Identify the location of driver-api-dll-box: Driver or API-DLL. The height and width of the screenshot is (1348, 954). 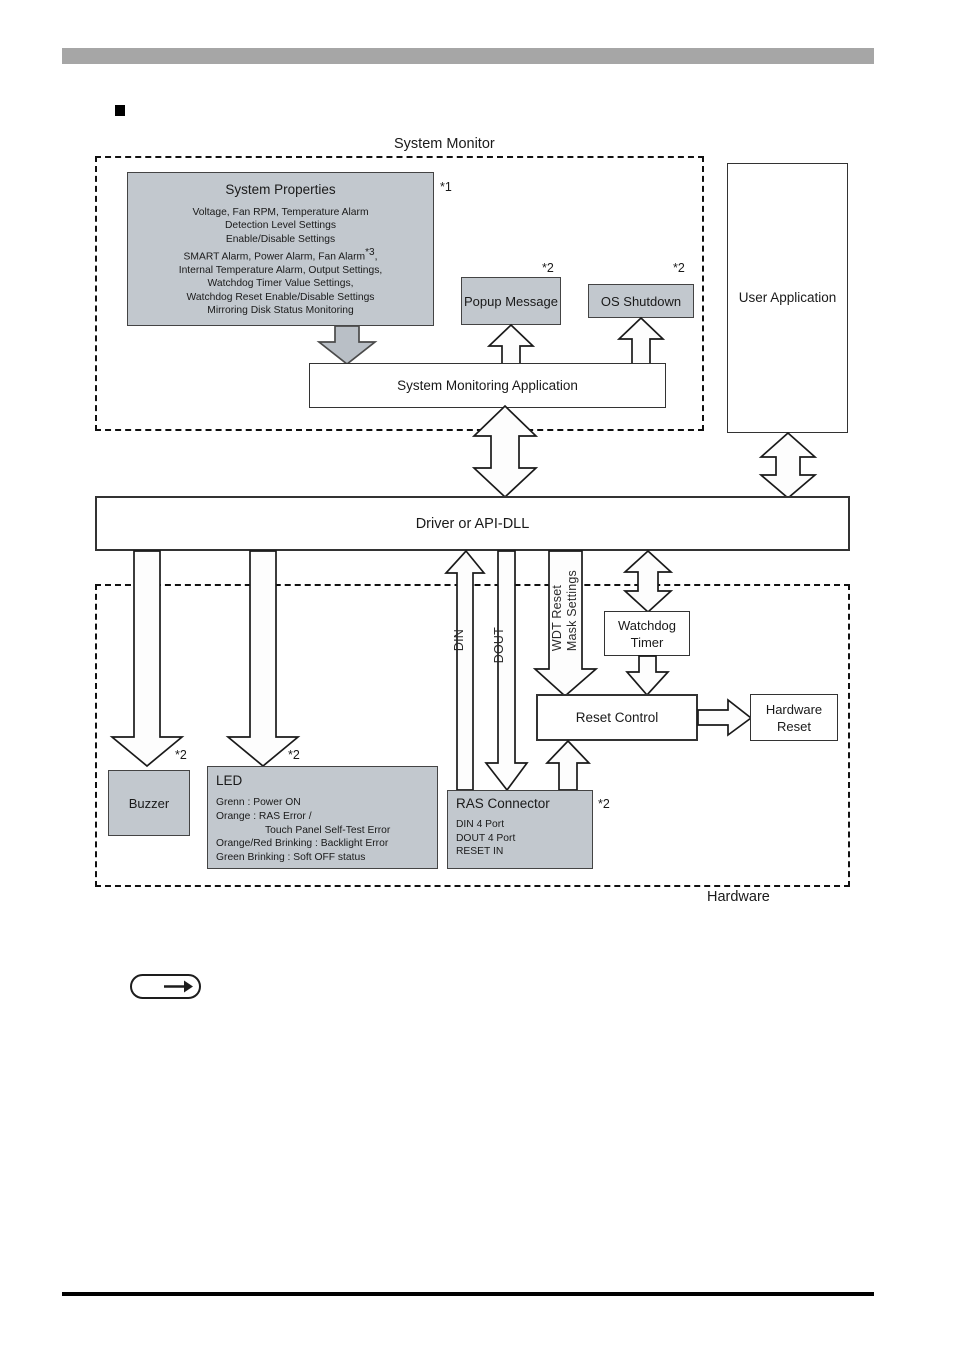
(472, 523).